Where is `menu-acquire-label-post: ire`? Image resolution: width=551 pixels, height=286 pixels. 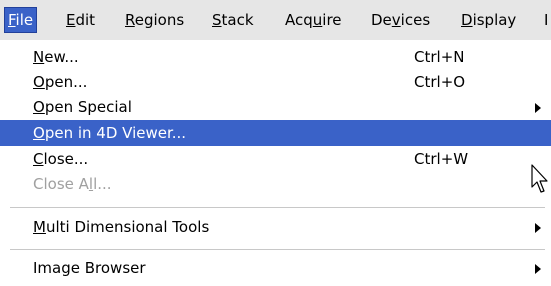
menu-acquire-label-post: ire is located at coordinates (332, 20).